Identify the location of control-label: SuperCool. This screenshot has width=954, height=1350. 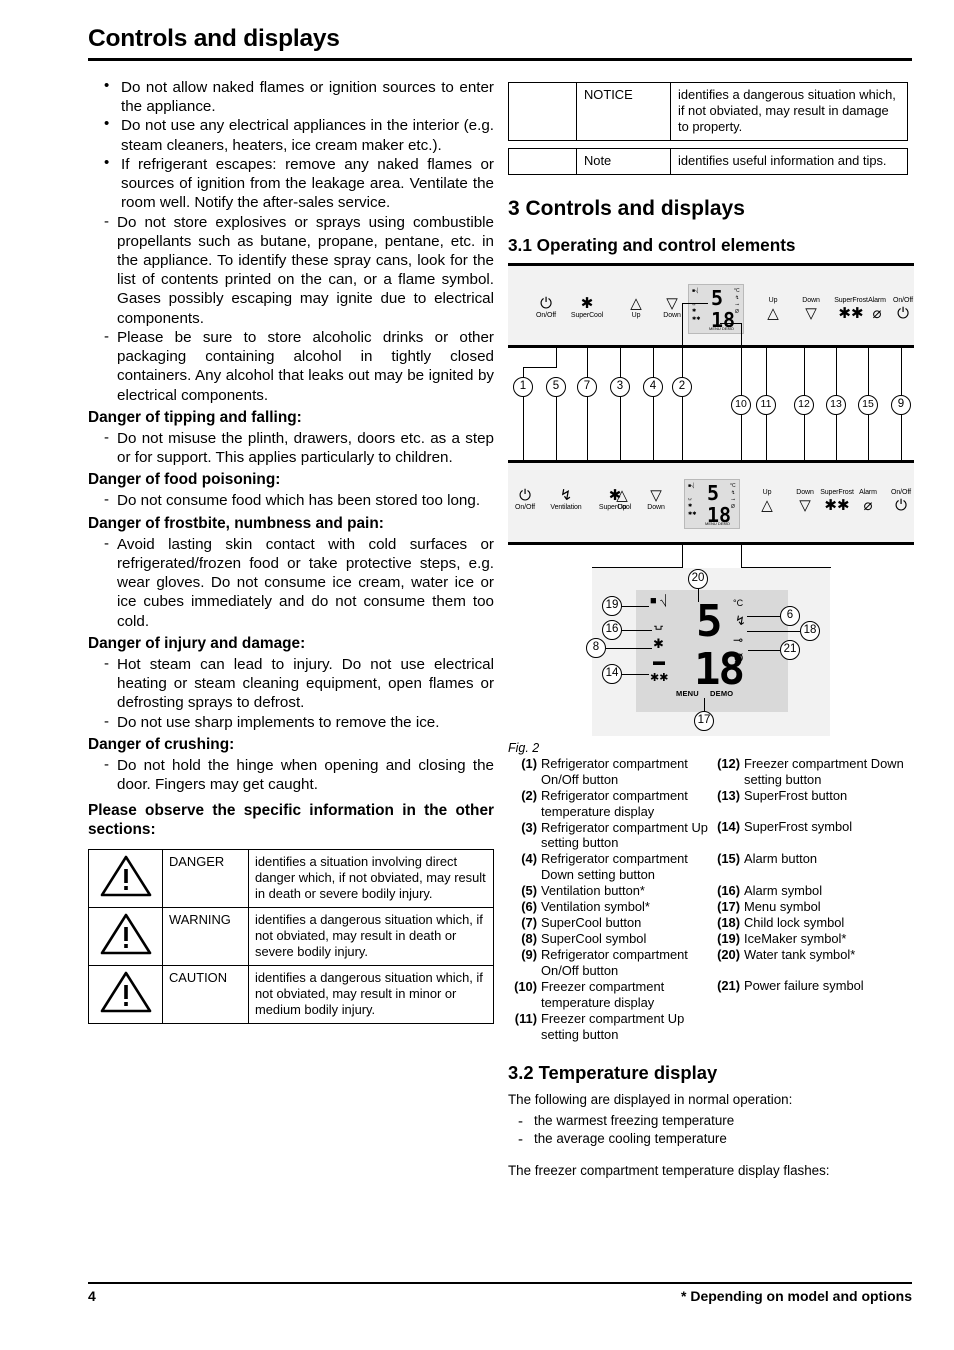
(587, 315).